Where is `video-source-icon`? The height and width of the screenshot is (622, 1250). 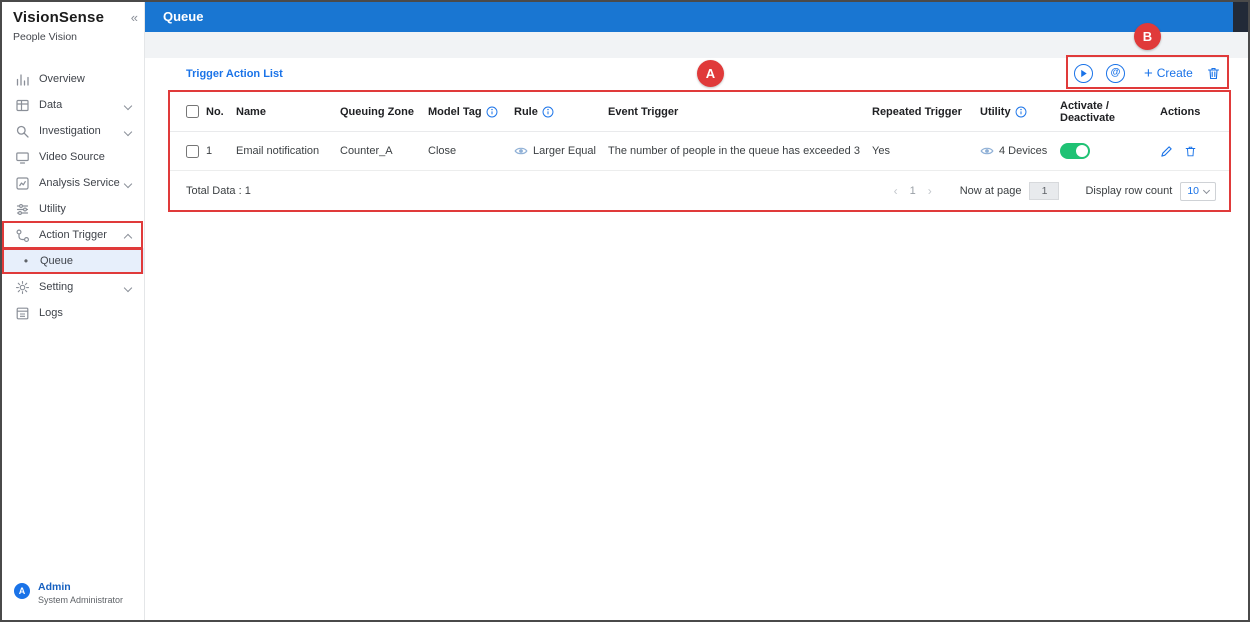
video-source-icon is located at coordinates (22, 157).